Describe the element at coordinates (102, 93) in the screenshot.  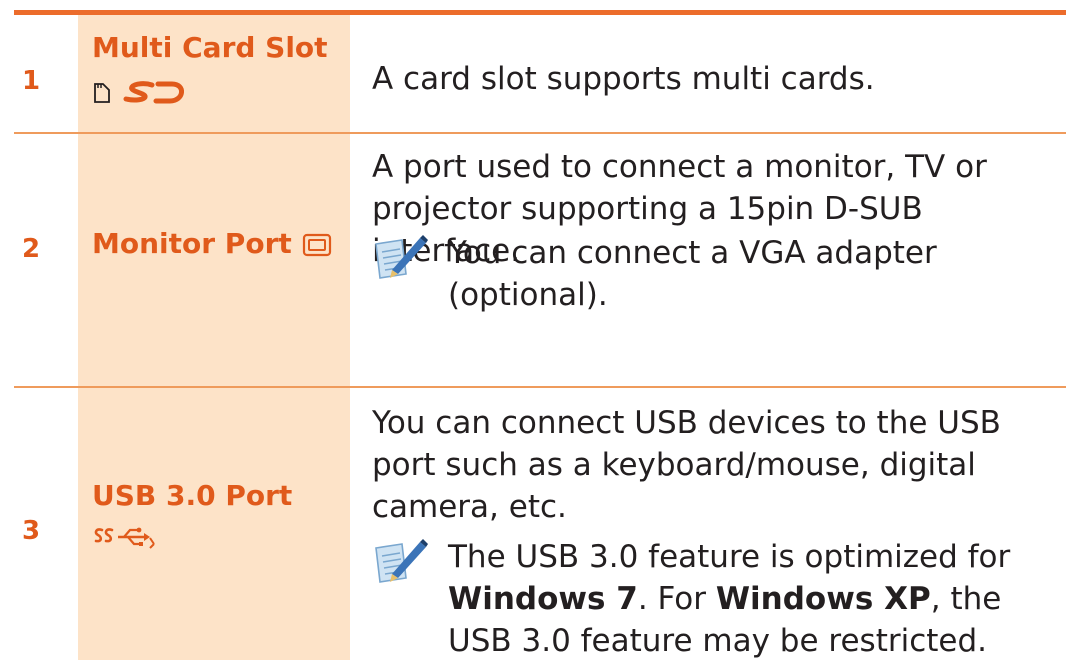
I see `memory-card-icon` at that location.